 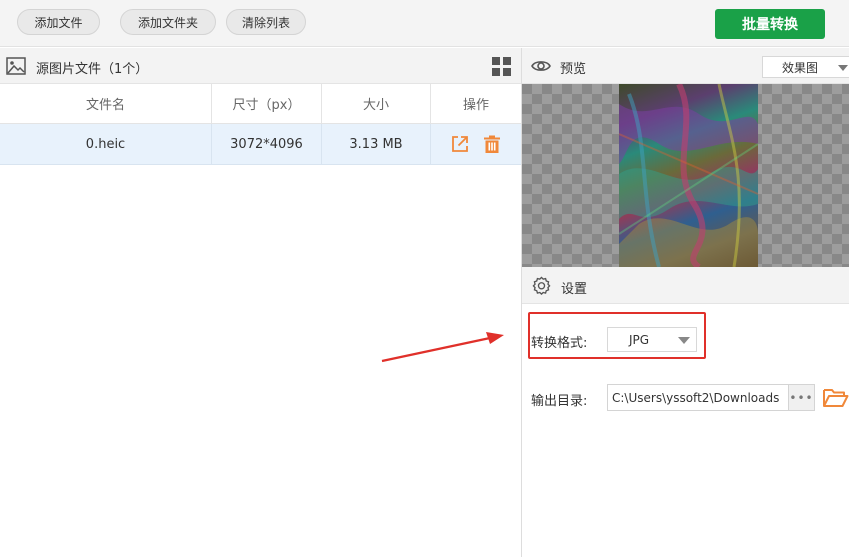 What do you see at coordinates (475, 105) in the screenshot?
I see `column-header-actions: 操作` at bounding box center [475, 105].